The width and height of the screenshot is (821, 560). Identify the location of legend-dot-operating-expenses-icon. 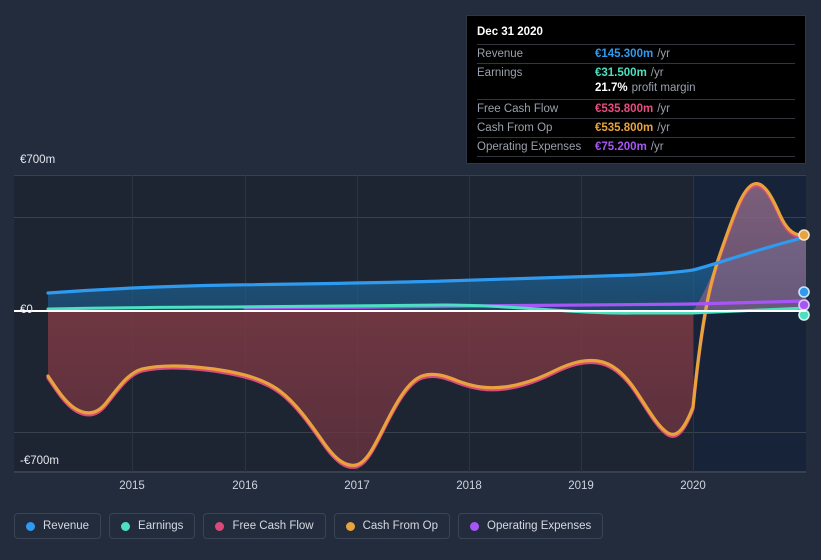
(475, 526).